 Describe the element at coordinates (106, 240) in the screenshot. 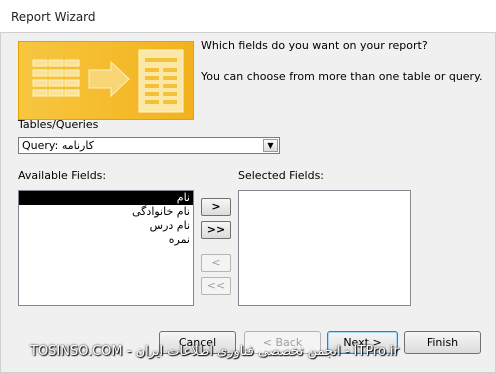

I see `list-item: نمره` at that location.